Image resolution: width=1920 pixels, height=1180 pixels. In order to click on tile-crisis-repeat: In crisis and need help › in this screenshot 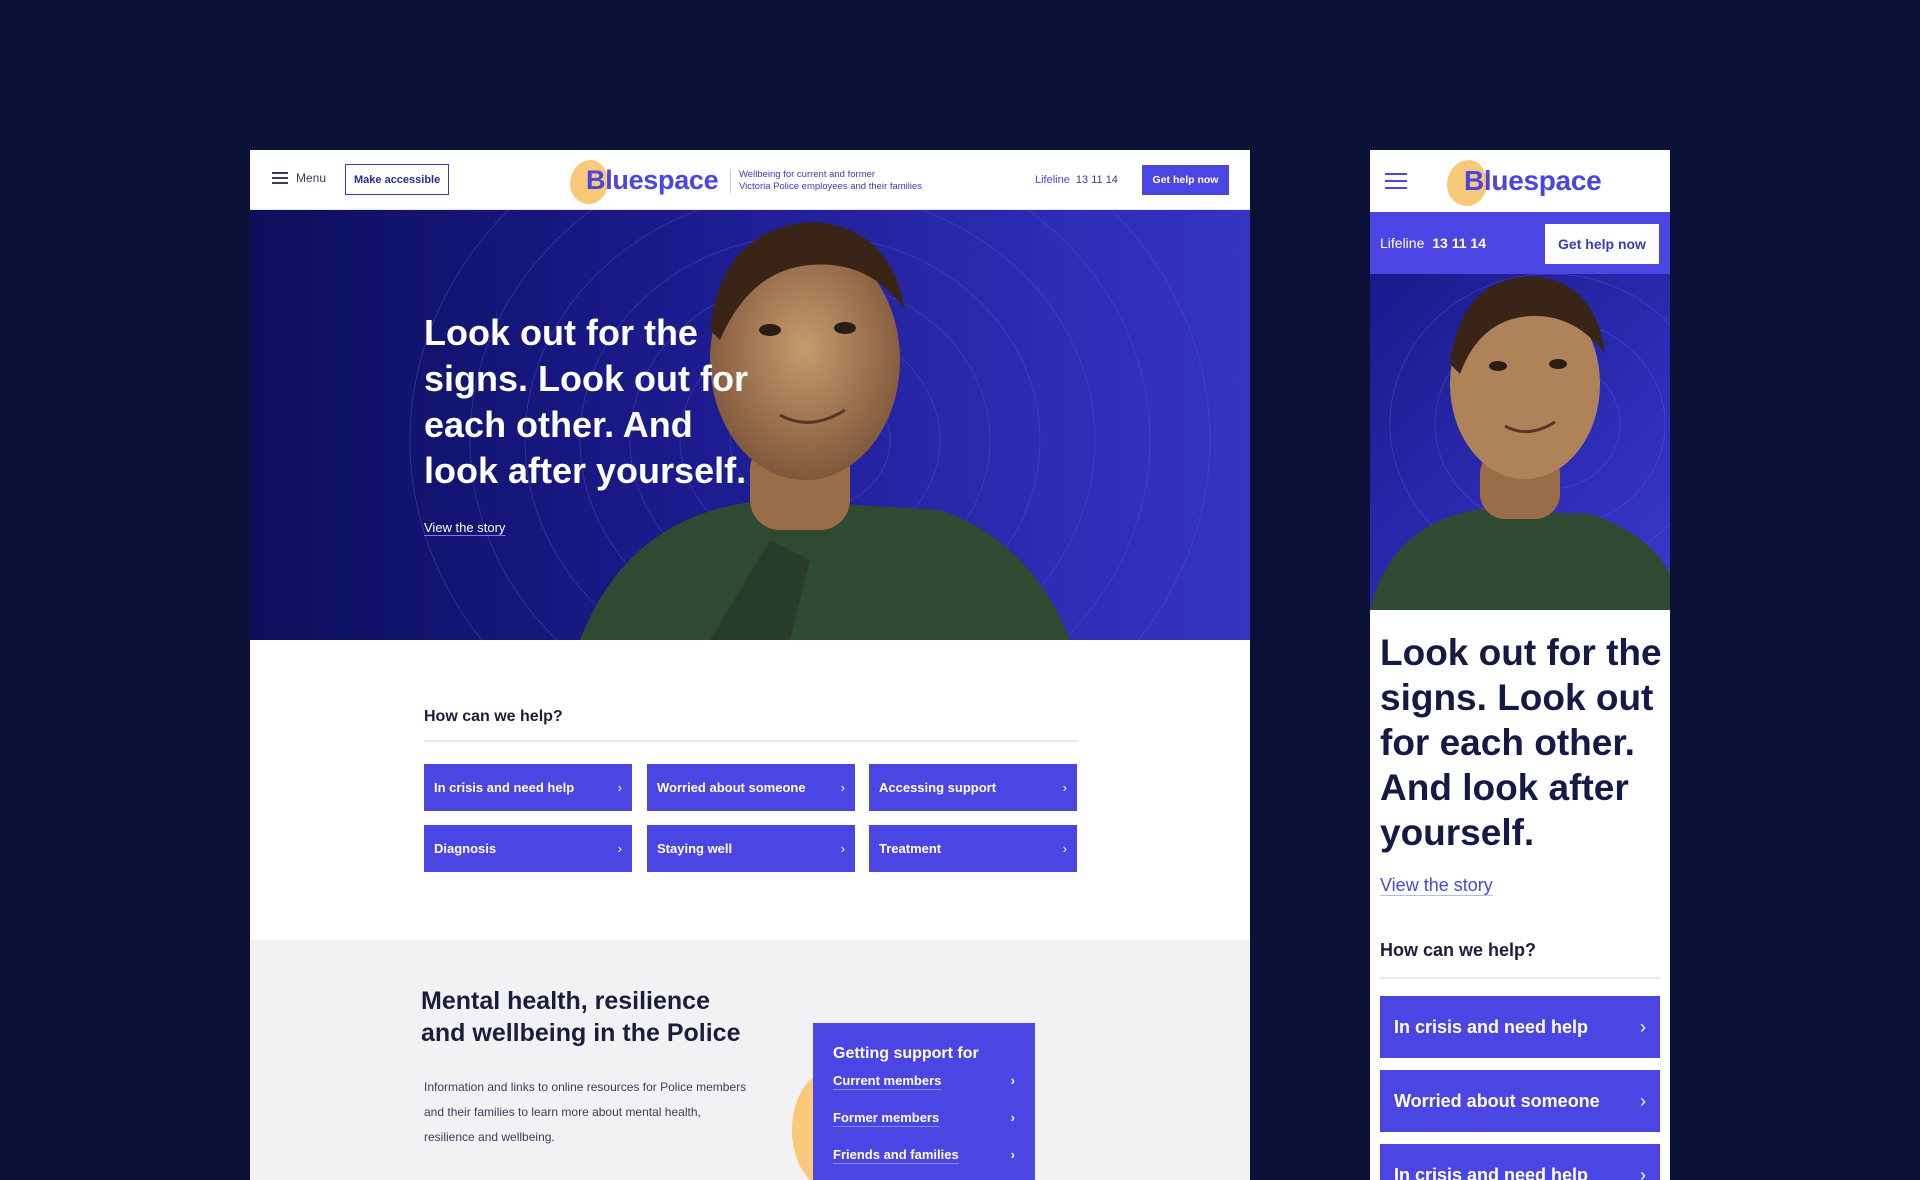, I will do `click(1520, 1162)`.